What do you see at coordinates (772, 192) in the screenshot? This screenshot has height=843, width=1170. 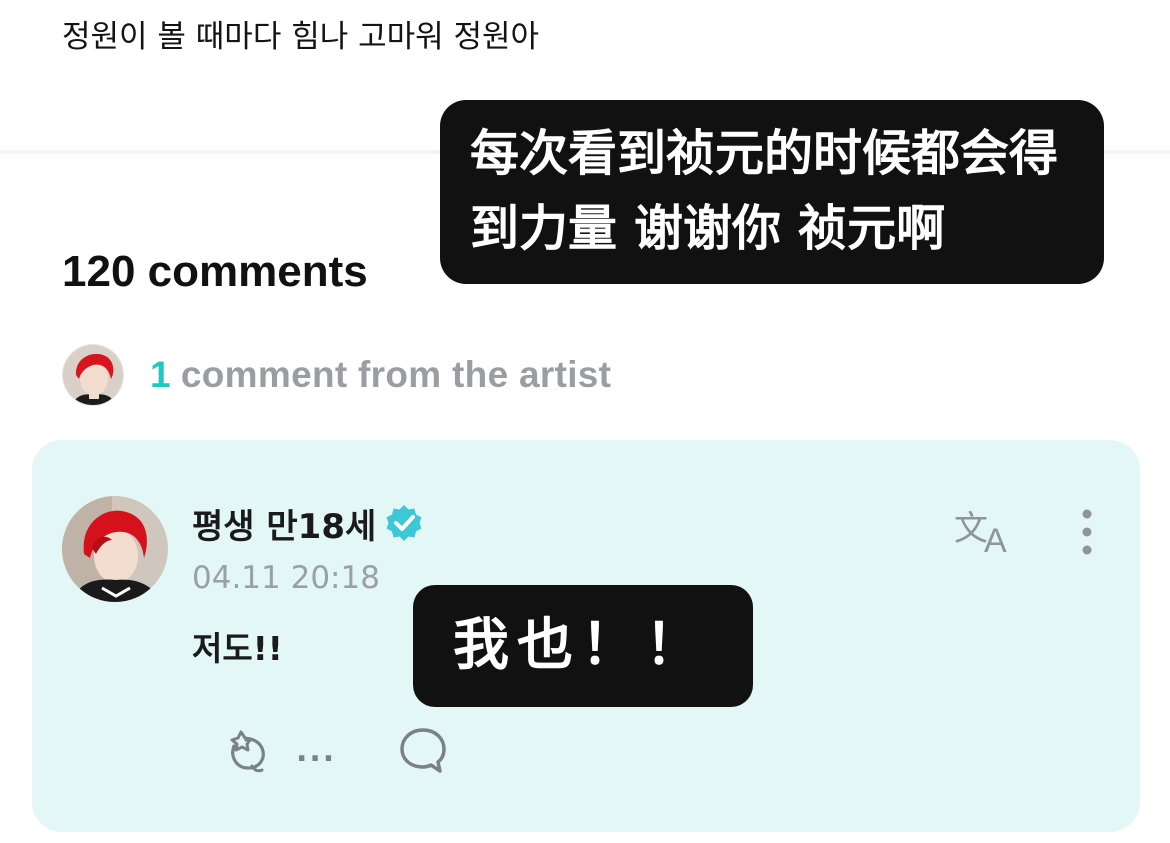 I see `caption-overlay-top: 每次看到祯元的时候都会得到力量 谢谢你 祯元啊` at bounding box center [772, 192].